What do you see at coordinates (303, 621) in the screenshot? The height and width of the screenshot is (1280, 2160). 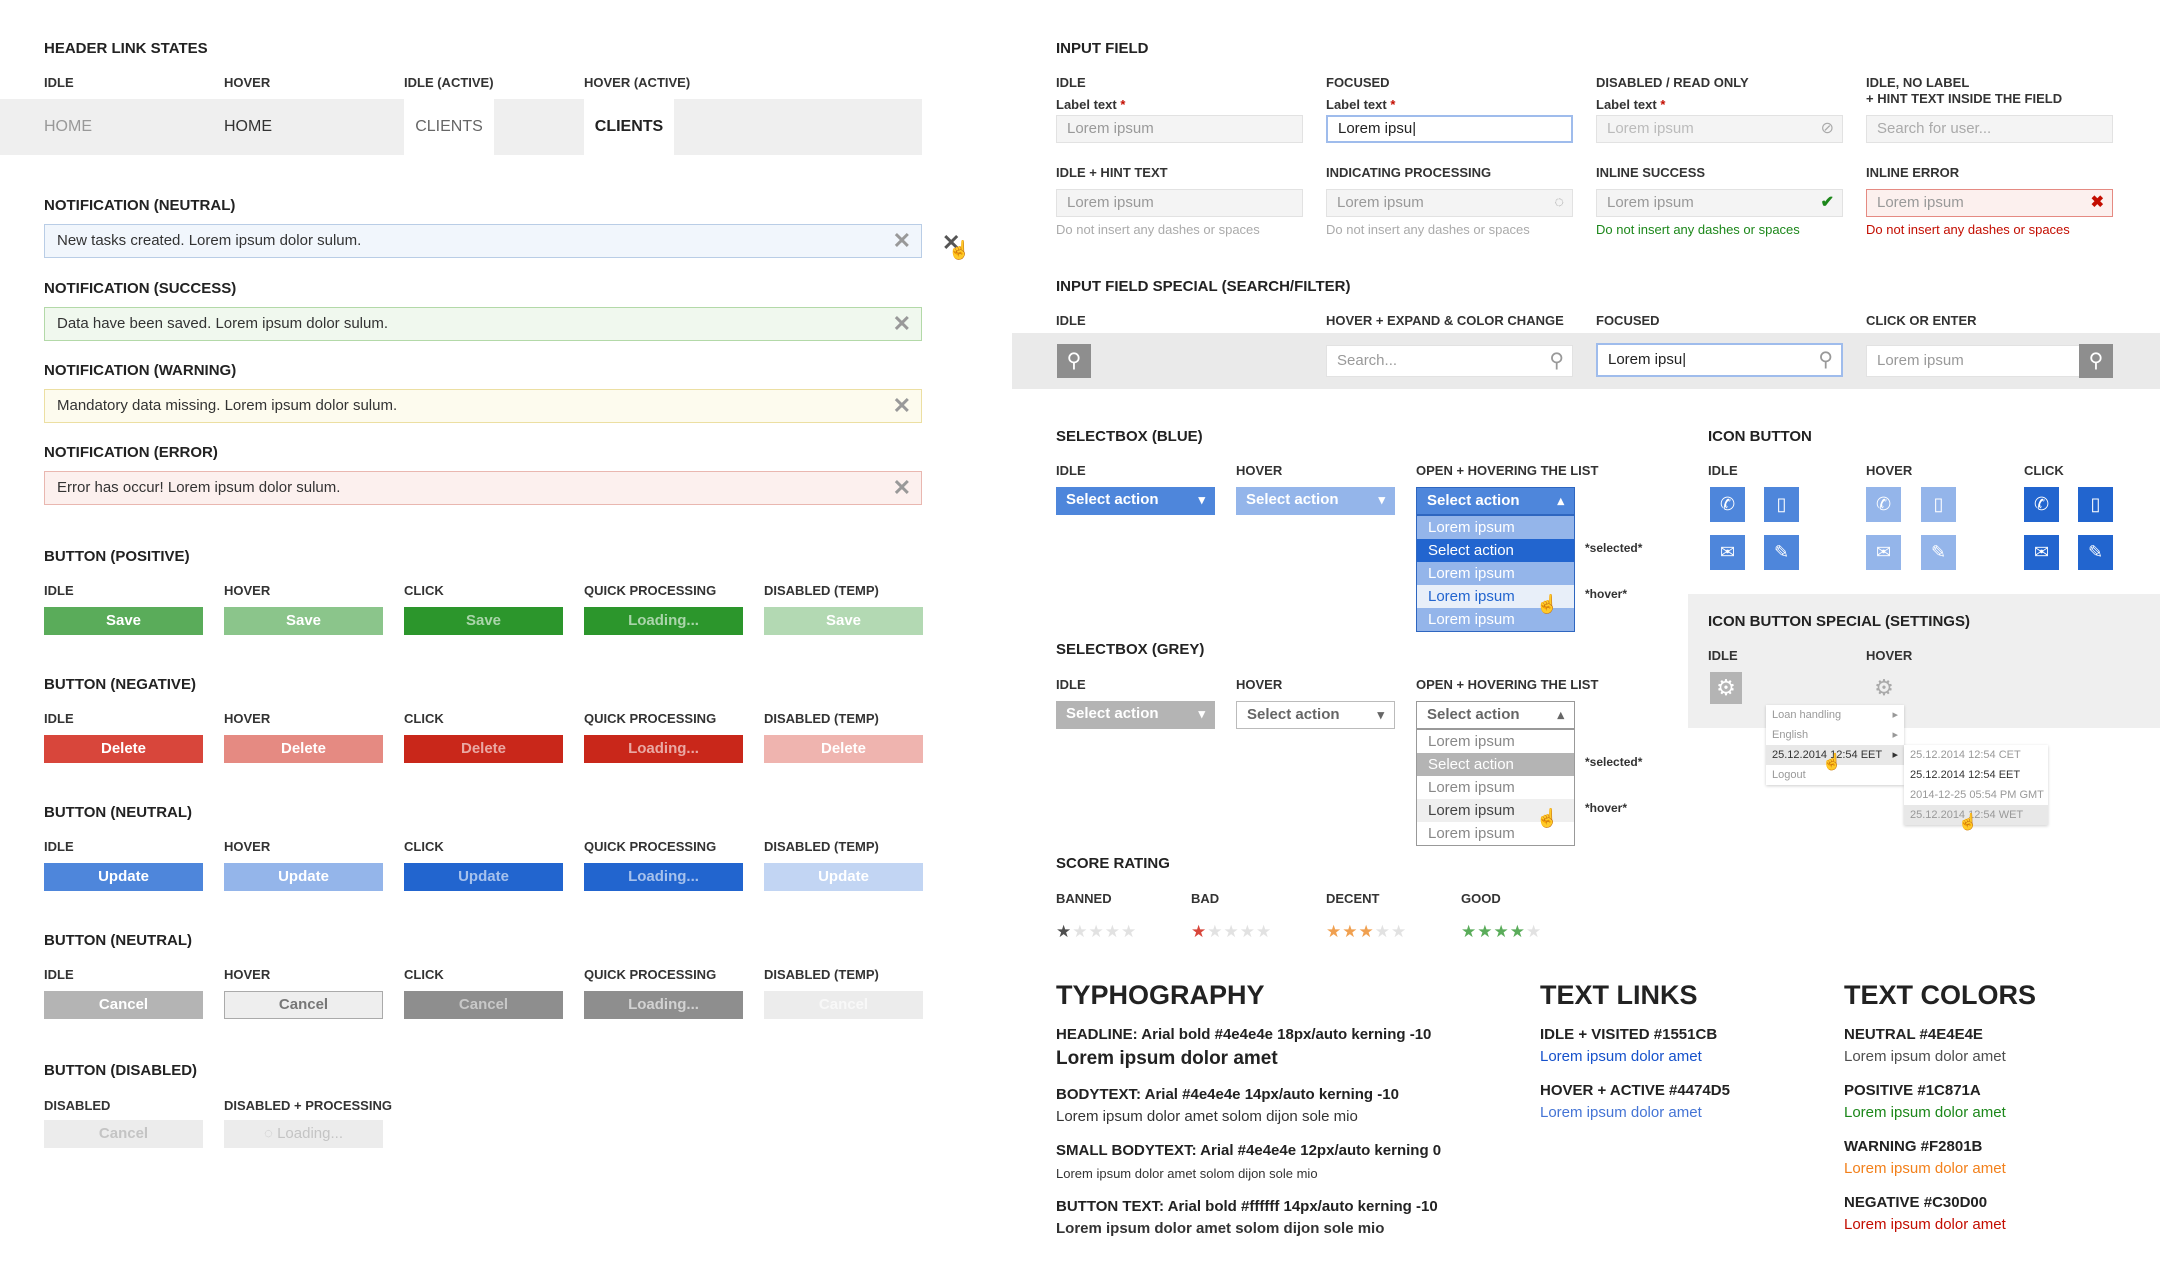 I see `save-button-hover: Save` at bounding box center [303, 621].